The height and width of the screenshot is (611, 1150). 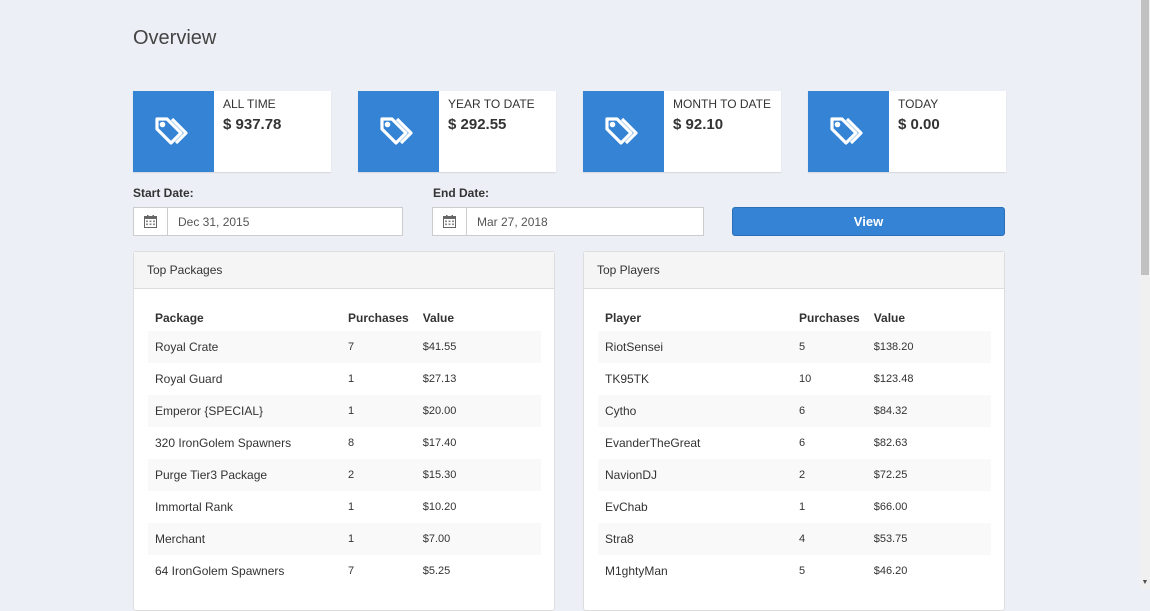 What do you see at coordinates (585, 221) in the screenshot?
I see `end-date-input` at bounding box center [585, 221].